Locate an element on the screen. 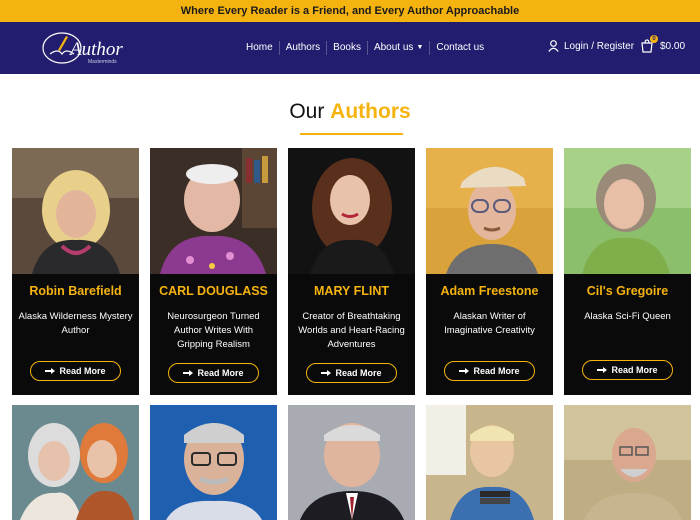 This screenshot has width=700, height=520. nav-about-us: About us ▼ is located at coordinates (399, 48).